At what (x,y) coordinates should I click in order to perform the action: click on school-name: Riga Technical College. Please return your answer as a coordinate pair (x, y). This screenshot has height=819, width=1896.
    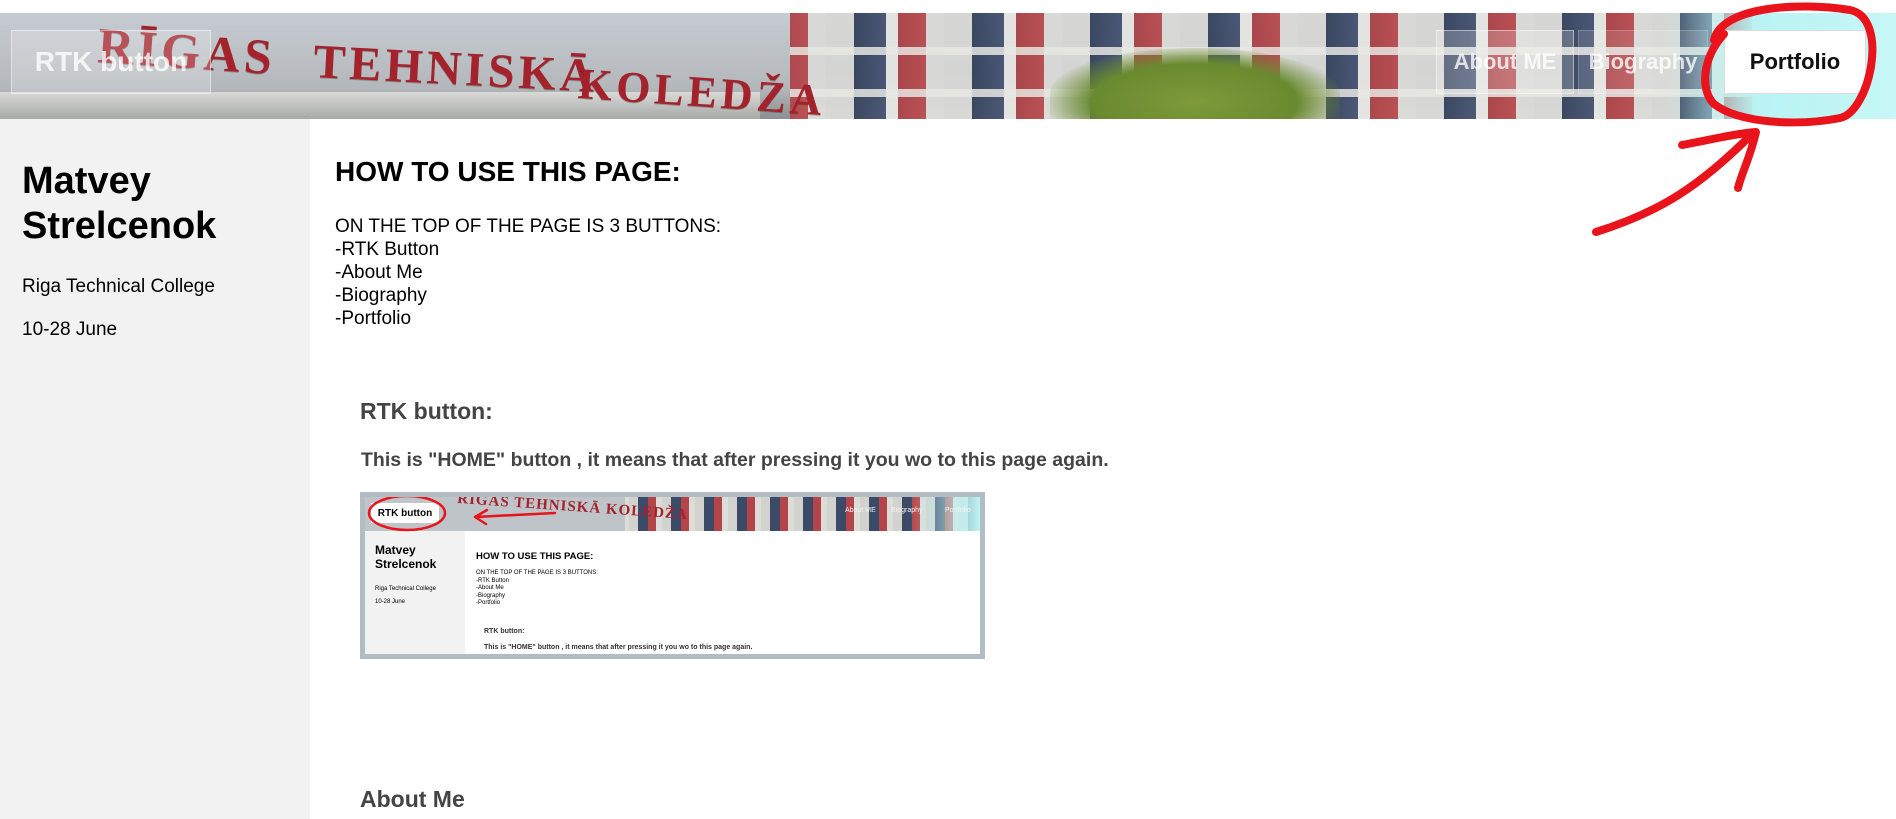
    Looking at the image, I should click on (118, 286).